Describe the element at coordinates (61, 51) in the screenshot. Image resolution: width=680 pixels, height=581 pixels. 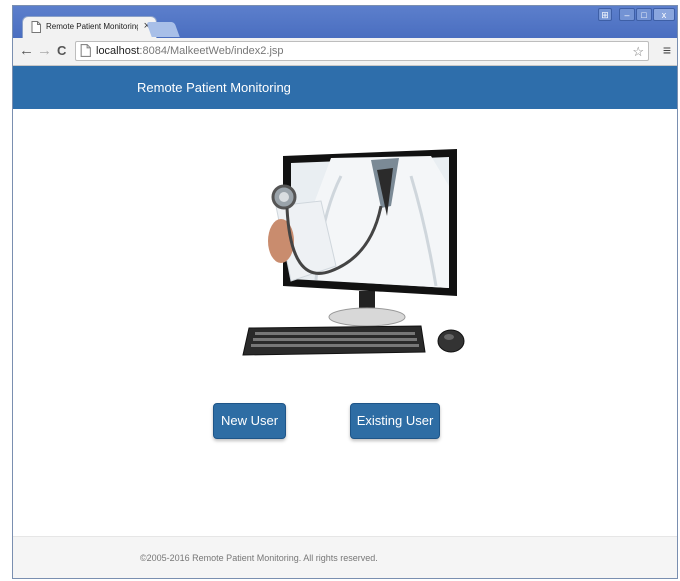
I see `reload-icon: C` at that location.